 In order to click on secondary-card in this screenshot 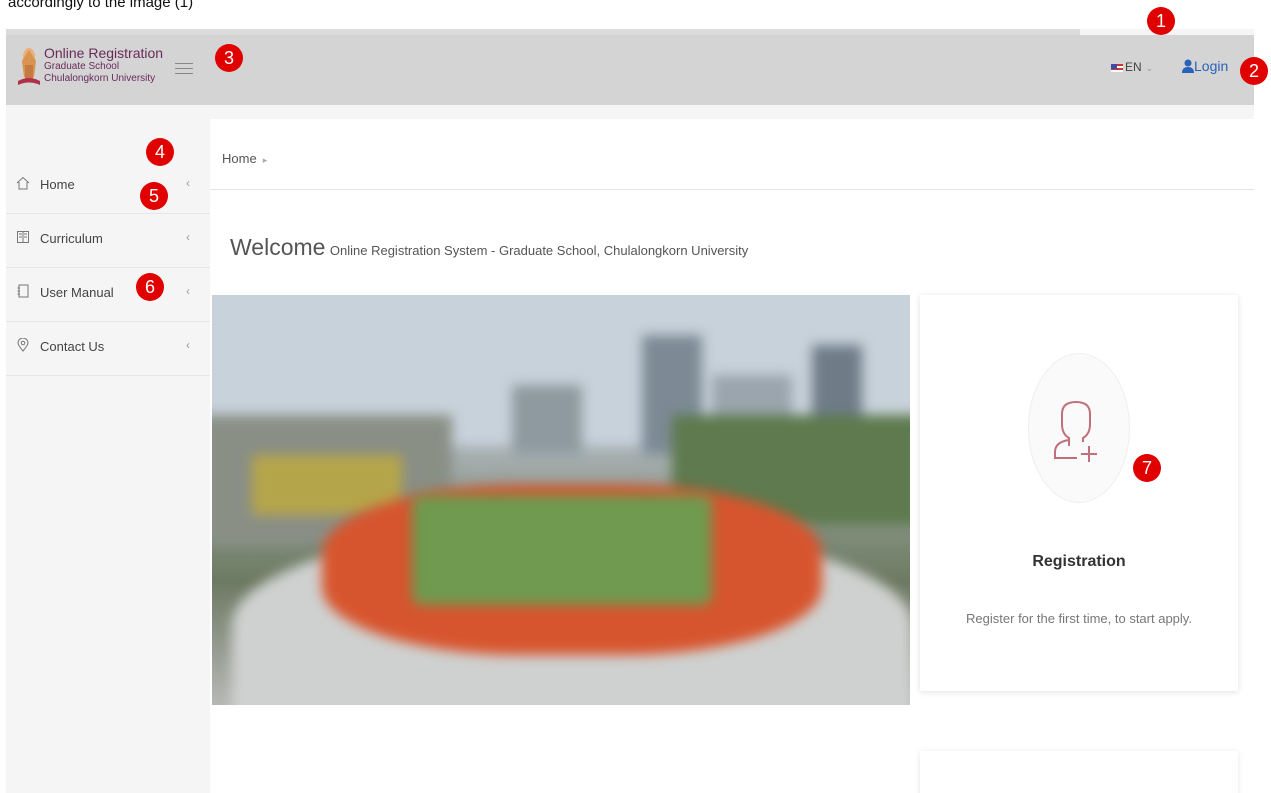, I will do `click(1079, 772)`.